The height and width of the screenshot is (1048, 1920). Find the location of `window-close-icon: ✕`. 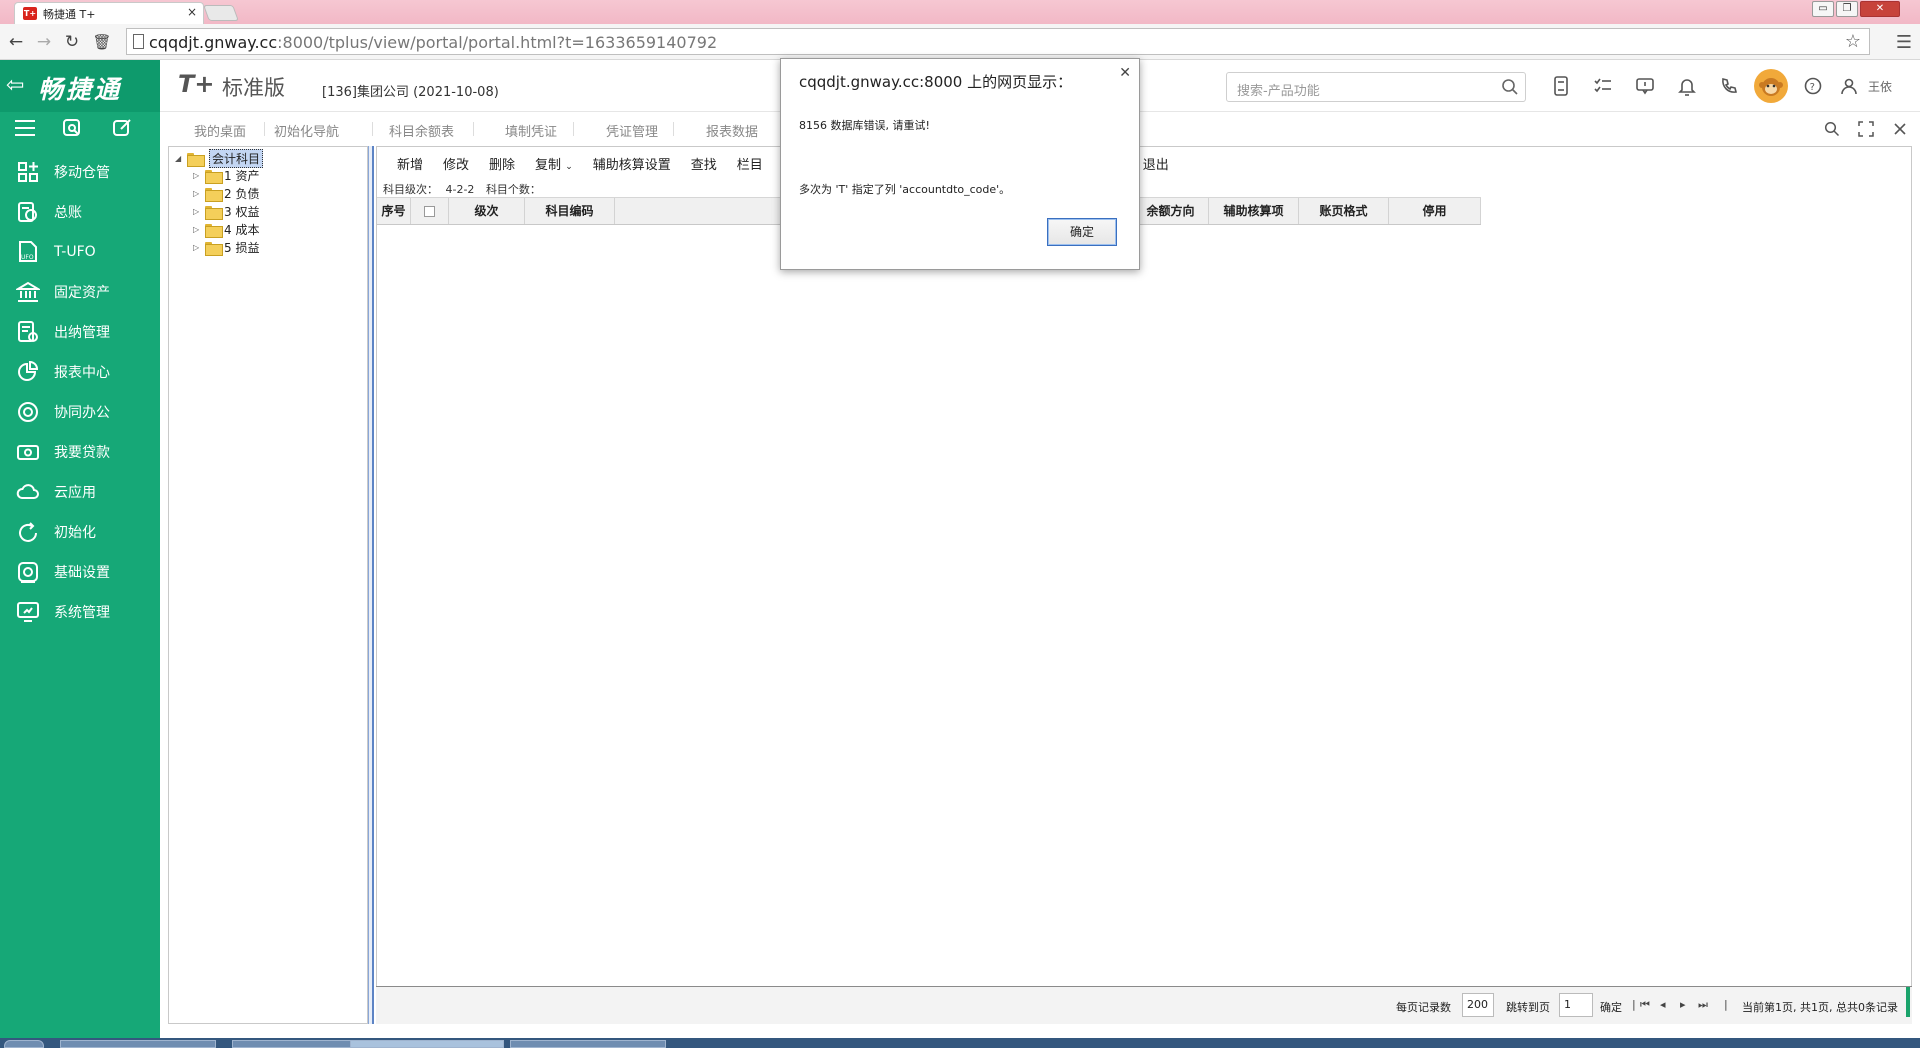

window-close-icon: ✕ is located at coordinates (1880, 9).